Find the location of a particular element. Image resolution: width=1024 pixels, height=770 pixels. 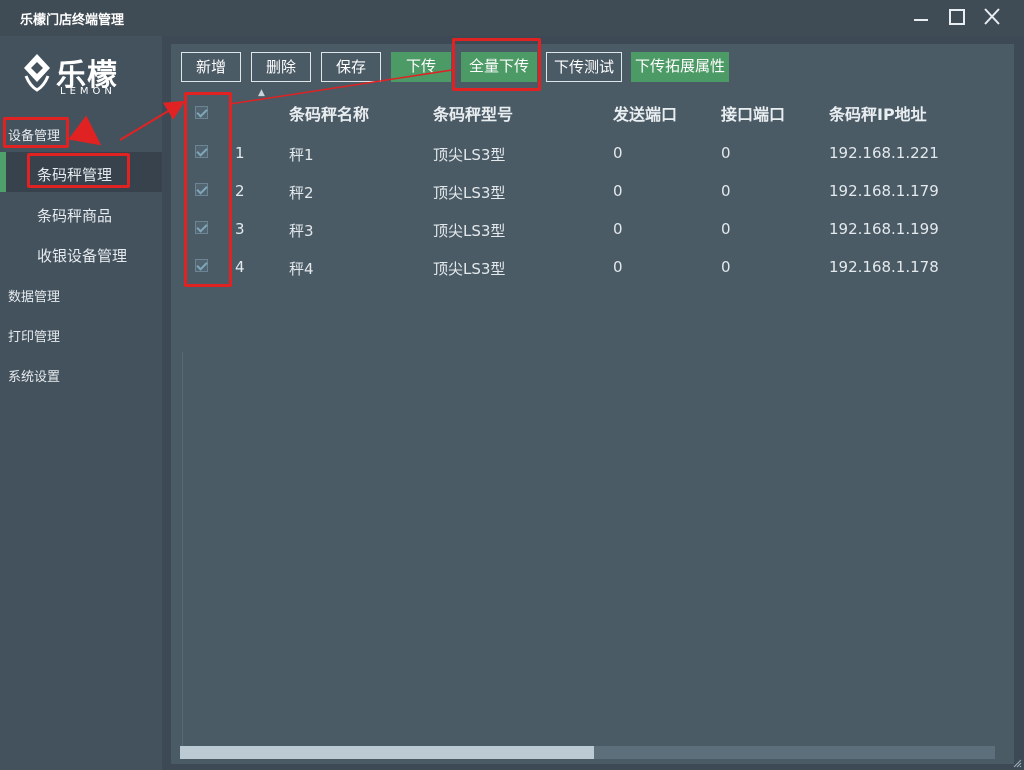

title-bar: 乐檬门店终端管理 is located at coordinates (512, 18).